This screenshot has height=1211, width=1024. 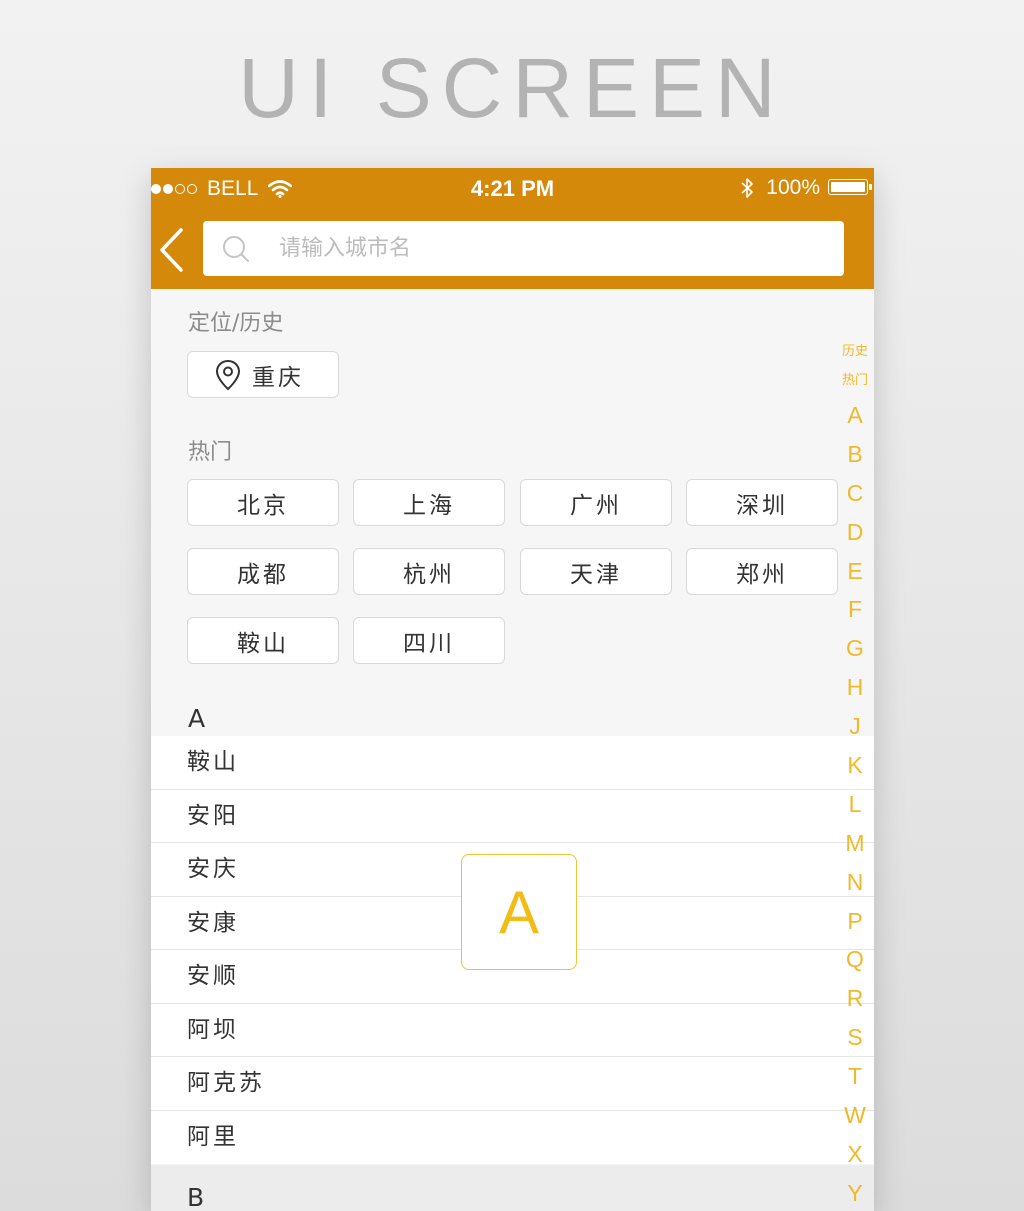 I want to click on index-letter: E, so click(x=852, y=571).